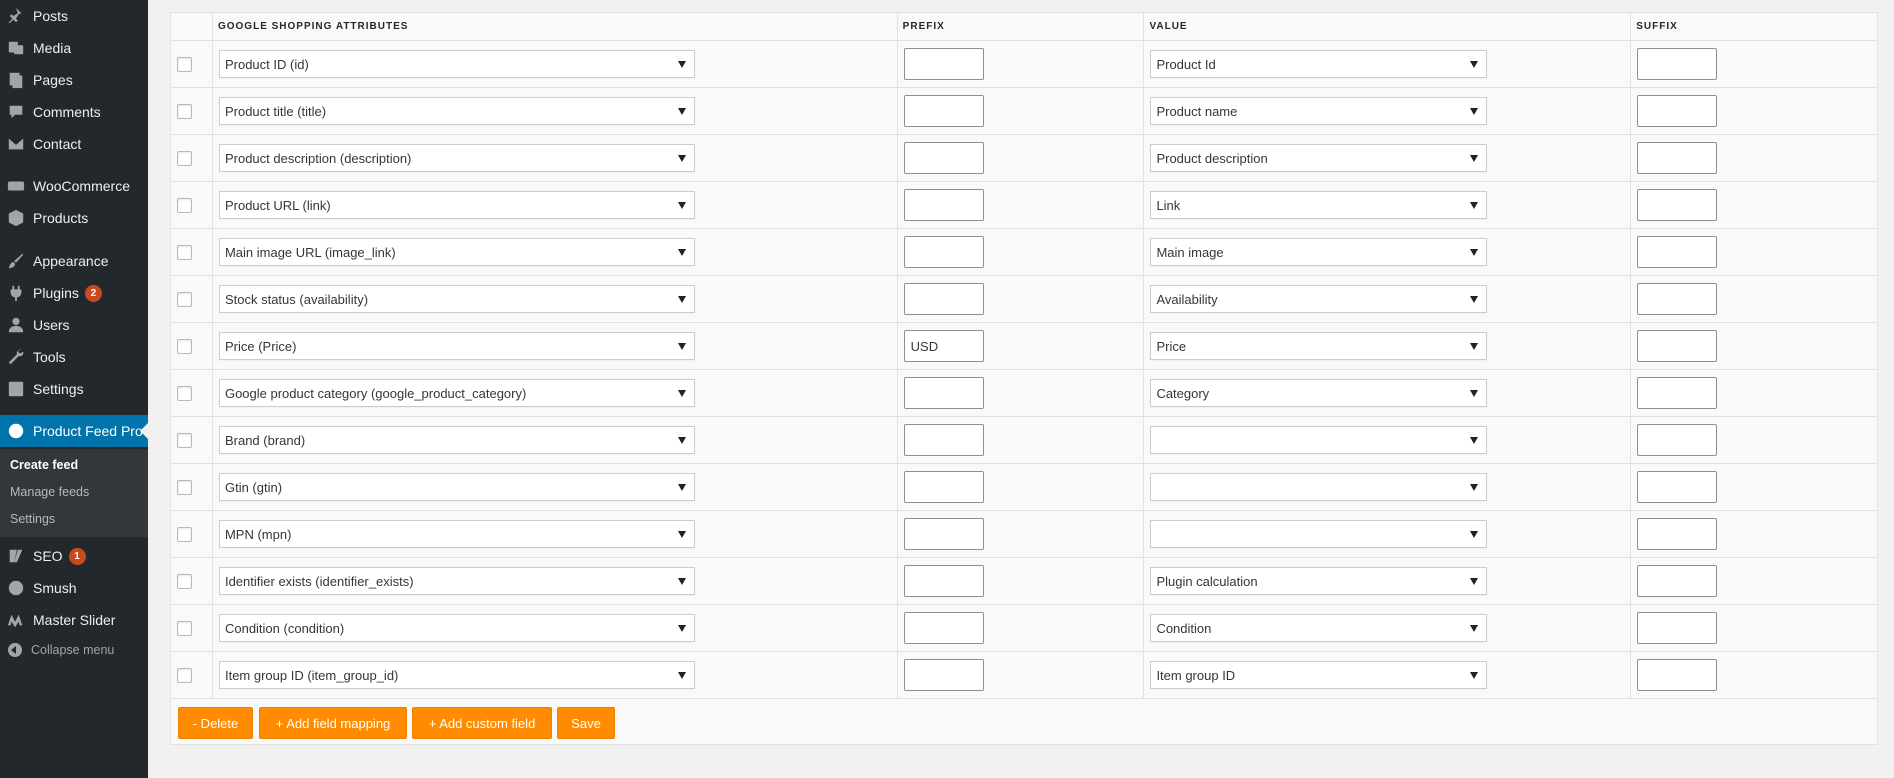 Image resolution: width=1894 pixels, height=778 pixels. Describe the element at coordinates (1319, 628) in the screenshot. I see `value-select: Condition` at that location.